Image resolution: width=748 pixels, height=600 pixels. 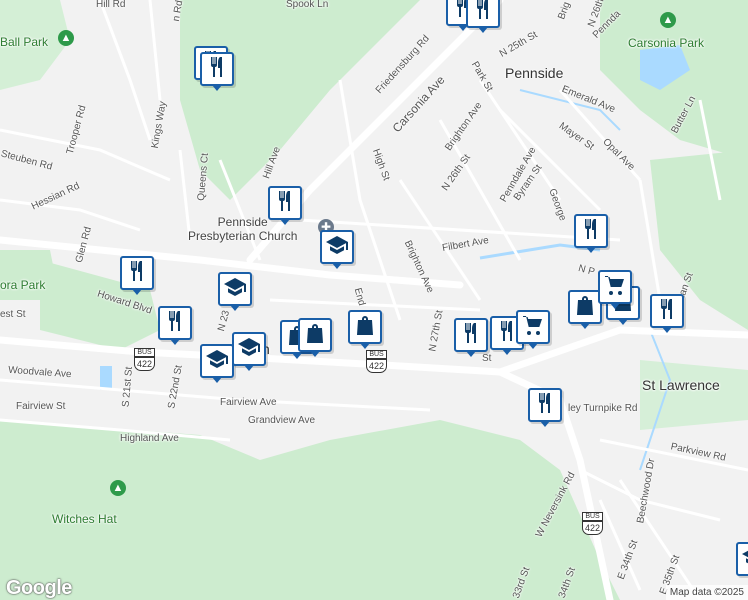 What do you see at coordinates (24, 42) in the screenshot?
I see `park-label-ball-park: Ball Park` at bounding box center [24, 42].